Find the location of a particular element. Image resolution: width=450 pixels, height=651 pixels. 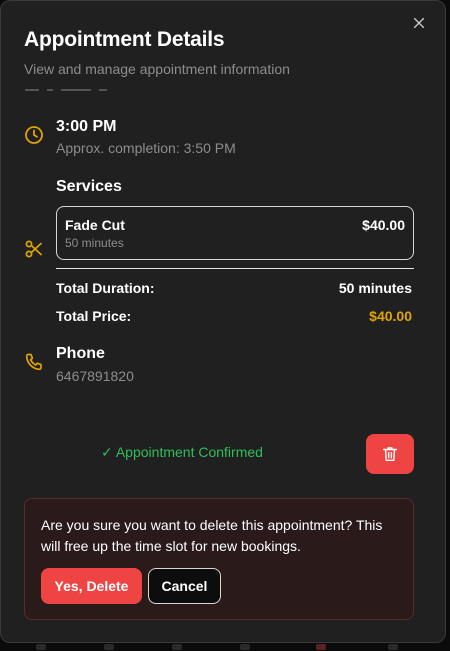

service-price: $40.00 is located at coordinates (383, 225).